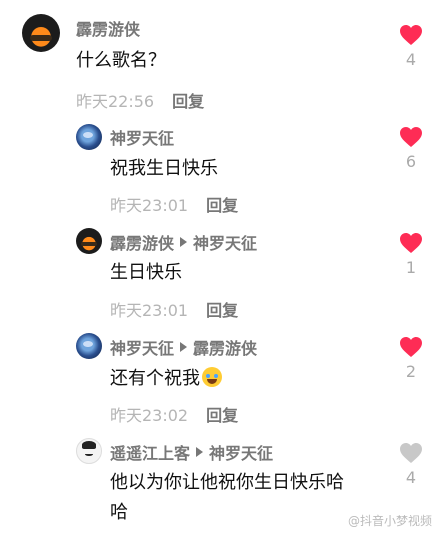 This screenshot has height=535, width=440. What do you see at coordinates (227, 482) in the screenshot?
I see `comment-text-line-1: 他以为你让他祝你生日快乐哈` at bounding box center [227, 482].